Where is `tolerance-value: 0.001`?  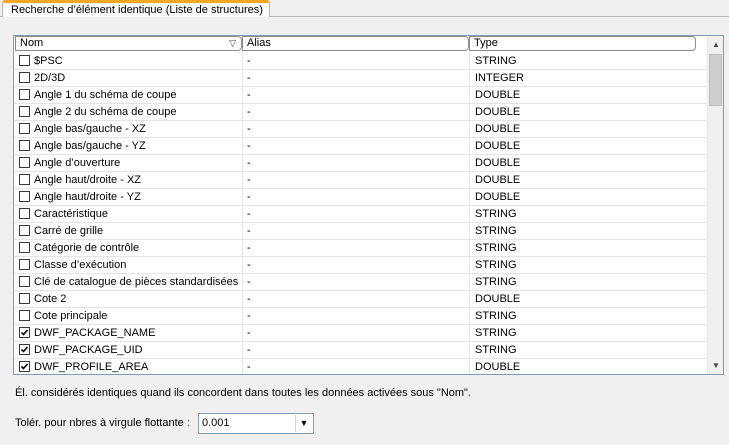
tolerance-value: 0.001 is located at coordinates (216, 423).